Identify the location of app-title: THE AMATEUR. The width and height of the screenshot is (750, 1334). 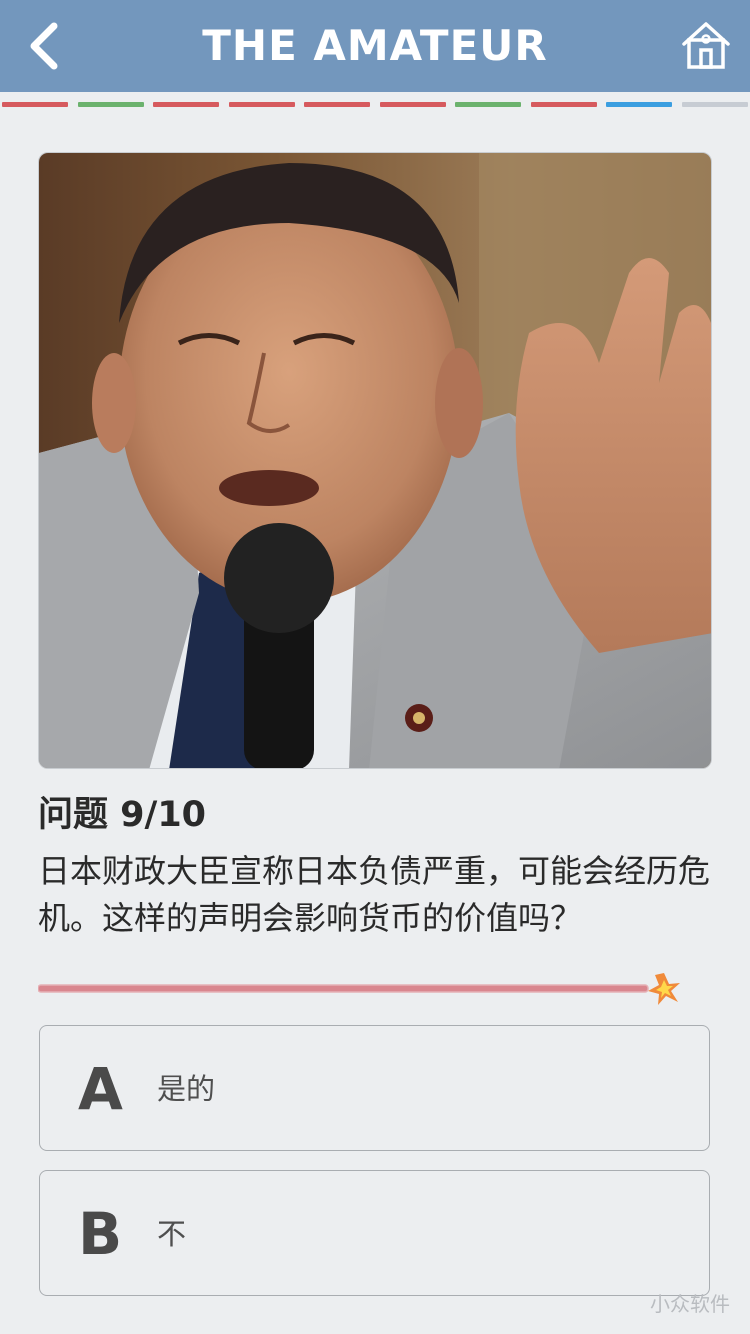
(375, 45).